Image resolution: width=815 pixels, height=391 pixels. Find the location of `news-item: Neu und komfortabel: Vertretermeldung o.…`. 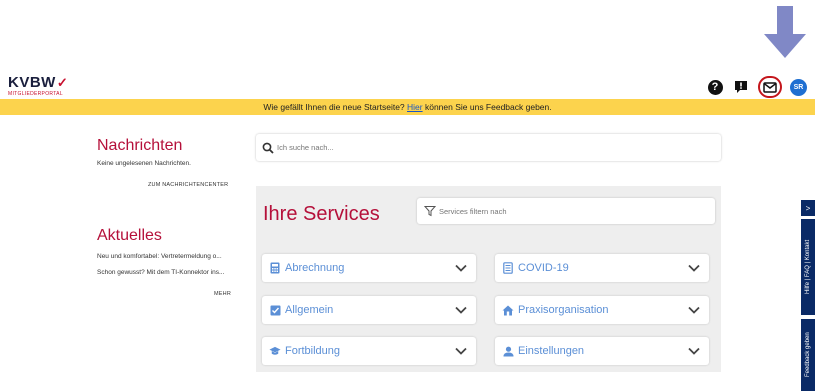

news-item: Neu und komfortabel: Vertretermeldung o.… is located at coordinates (172, 256).